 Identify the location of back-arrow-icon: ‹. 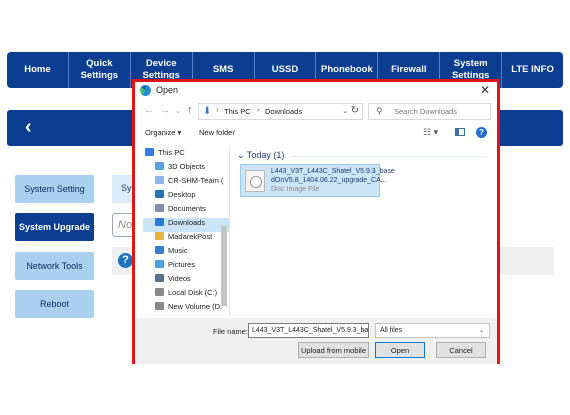
(28, 127).